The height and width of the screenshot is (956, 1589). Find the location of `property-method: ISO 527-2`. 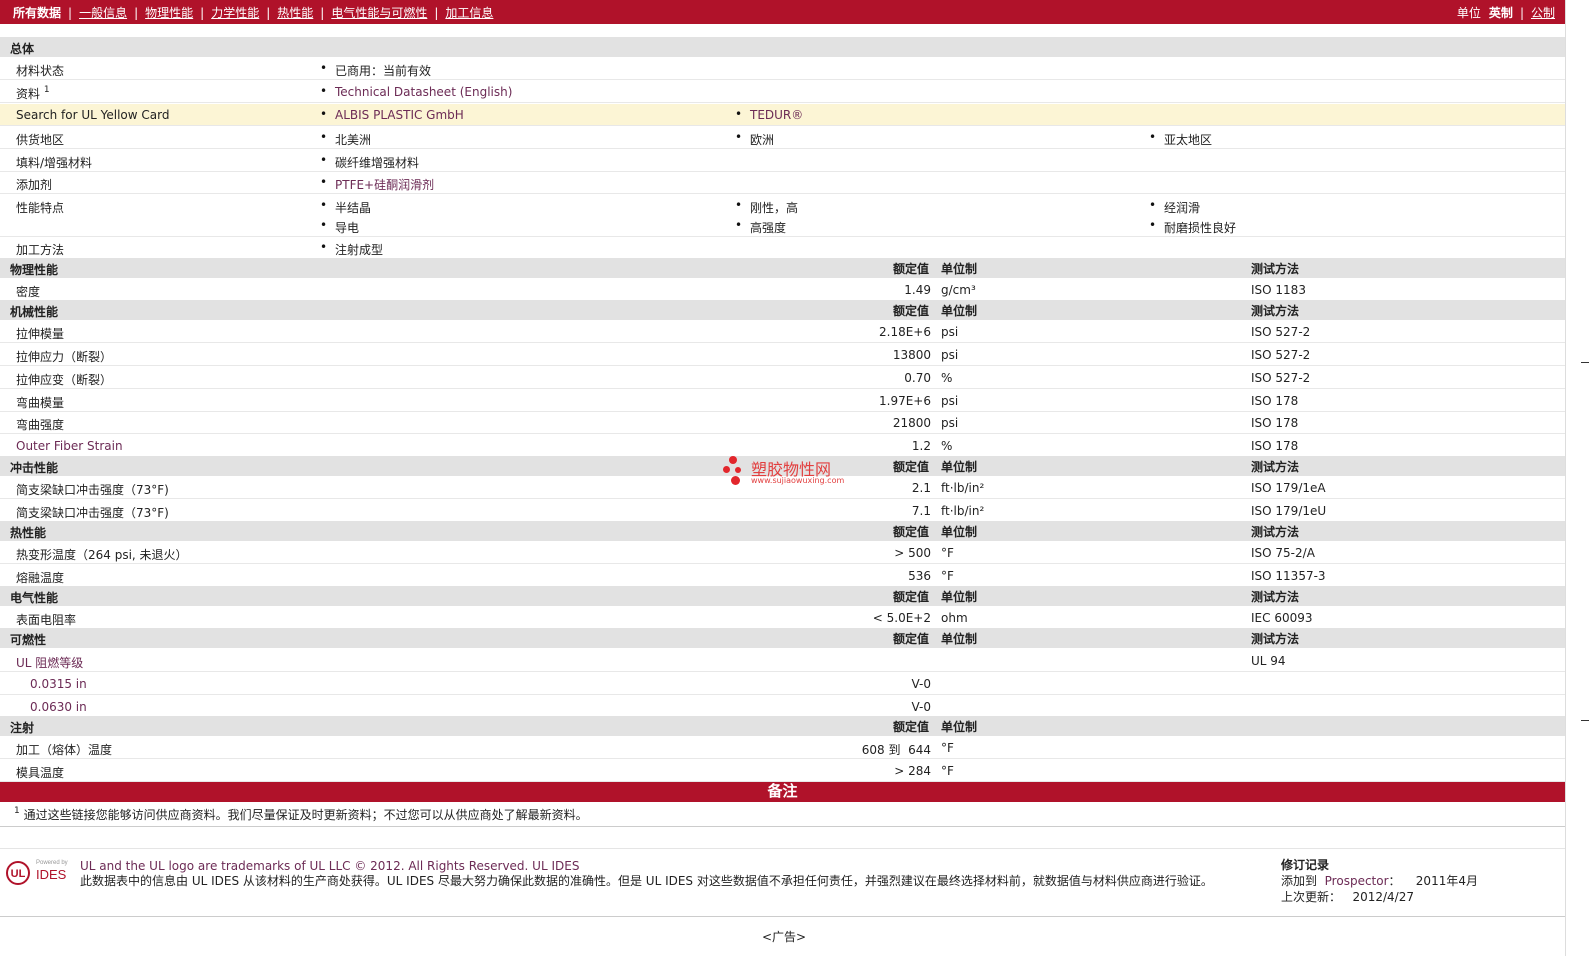

property-method: ISO 527-2 is located at coordinates (1281, 378).